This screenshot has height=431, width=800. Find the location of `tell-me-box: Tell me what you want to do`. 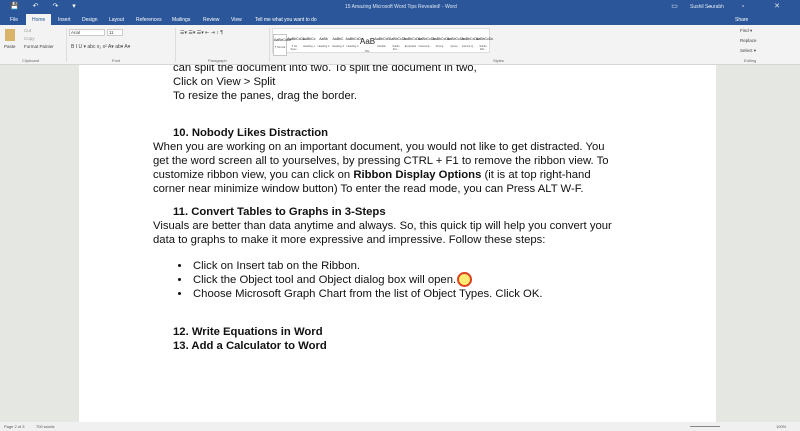

tell-me-box: Tell me what you want to do is located at coordinates (286, 20).